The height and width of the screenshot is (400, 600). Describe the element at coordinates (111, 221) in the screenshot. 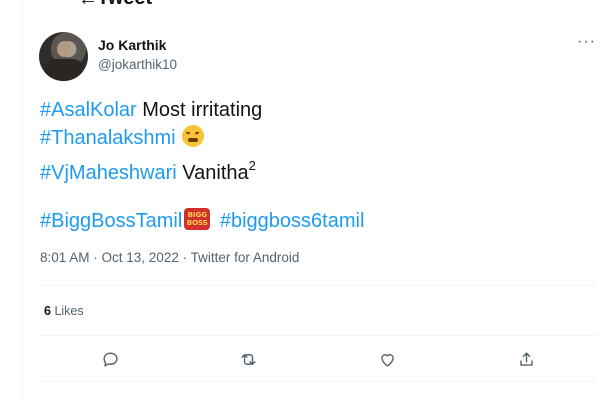

I see `hashtag-link: #BiggBossTamil` at that location.